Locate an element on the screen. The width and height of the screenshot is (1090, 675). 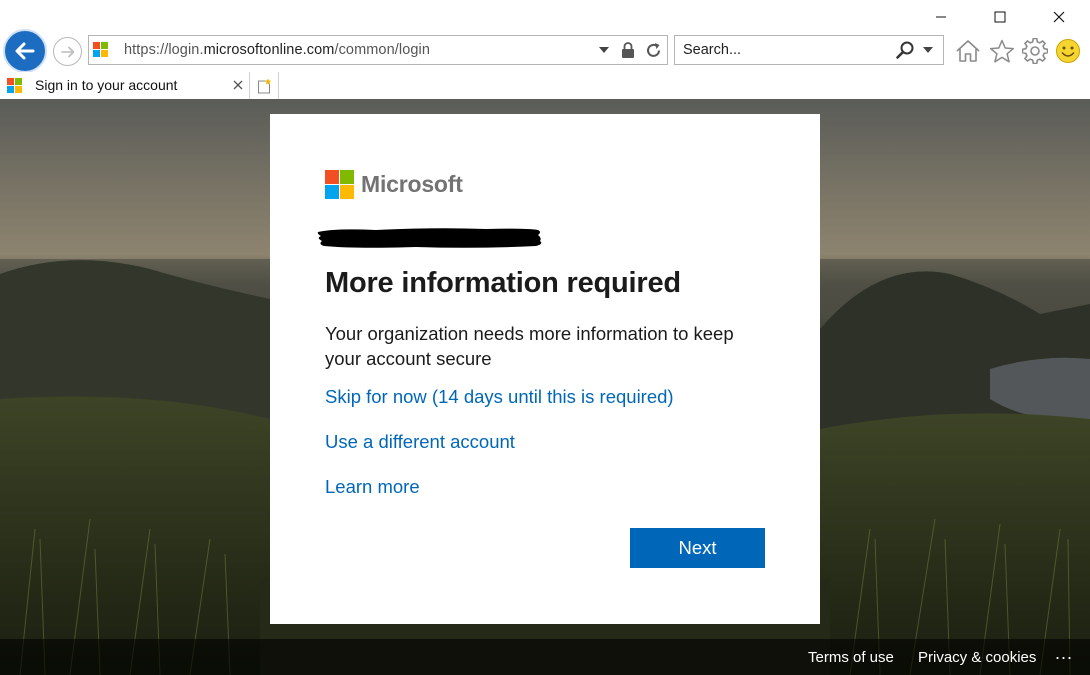
minimize-button is located at coordinates (941, 17).